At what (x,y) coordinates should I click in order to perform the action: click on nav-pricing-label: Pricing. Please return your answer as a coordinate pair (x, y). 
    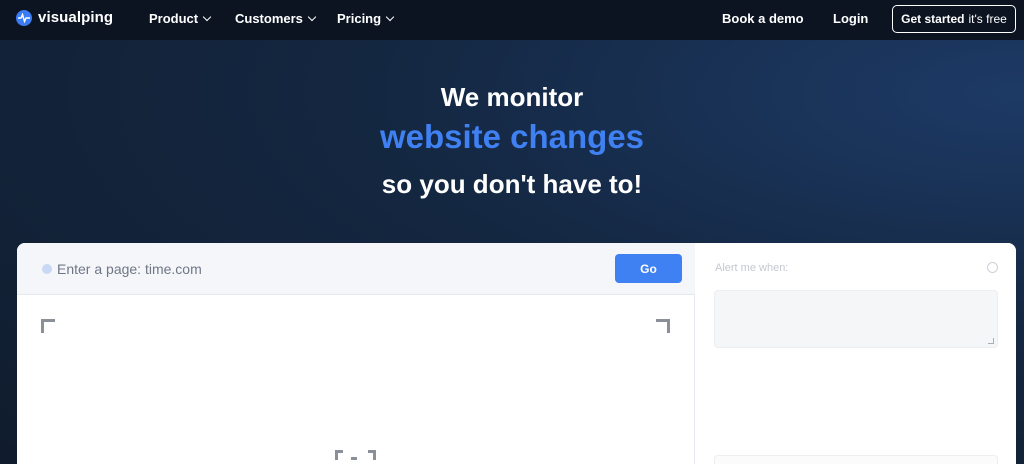
    Looking at the image, I should click on (359, 18).